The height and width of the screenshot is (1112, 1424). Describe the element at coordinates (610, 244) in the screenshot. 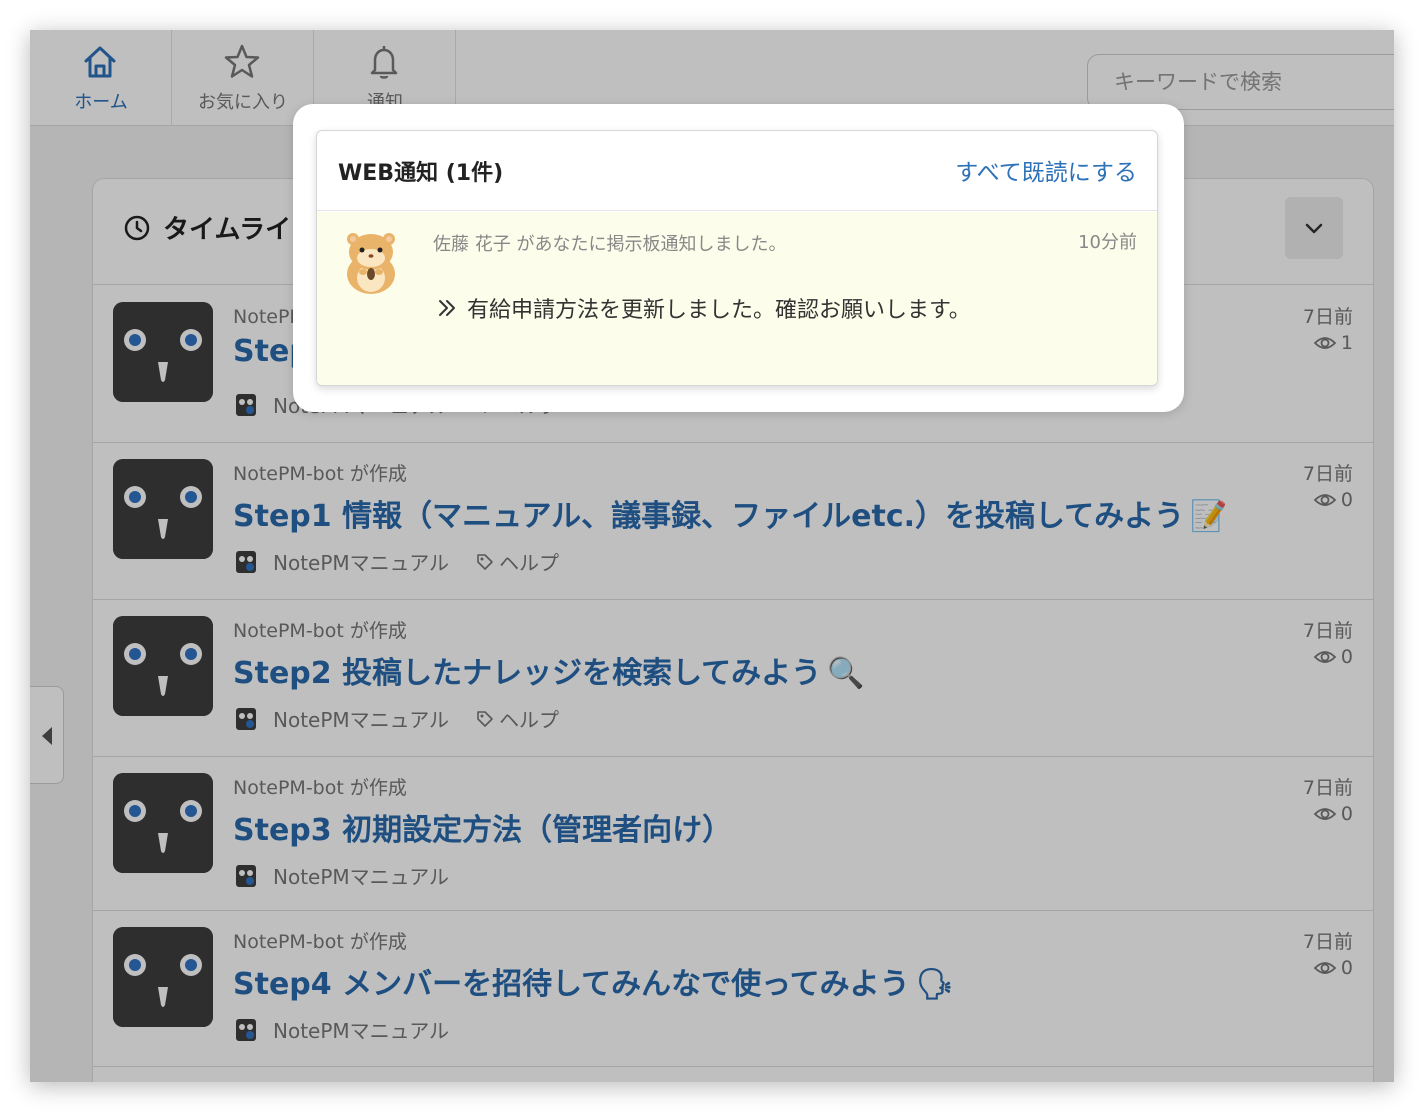

I see `notification-sender: 佐藤 花子 があなたに掲示板通知しました。` at that location.